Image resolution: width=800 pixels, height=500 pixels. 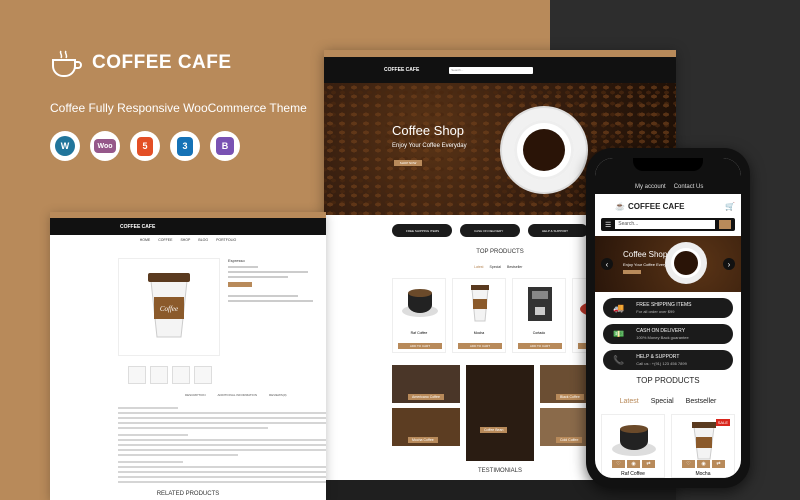 What do you see at coordinates (544, 150) in the screenshot?
I see `coffee-cup-image` at bounding box center [544, 150].